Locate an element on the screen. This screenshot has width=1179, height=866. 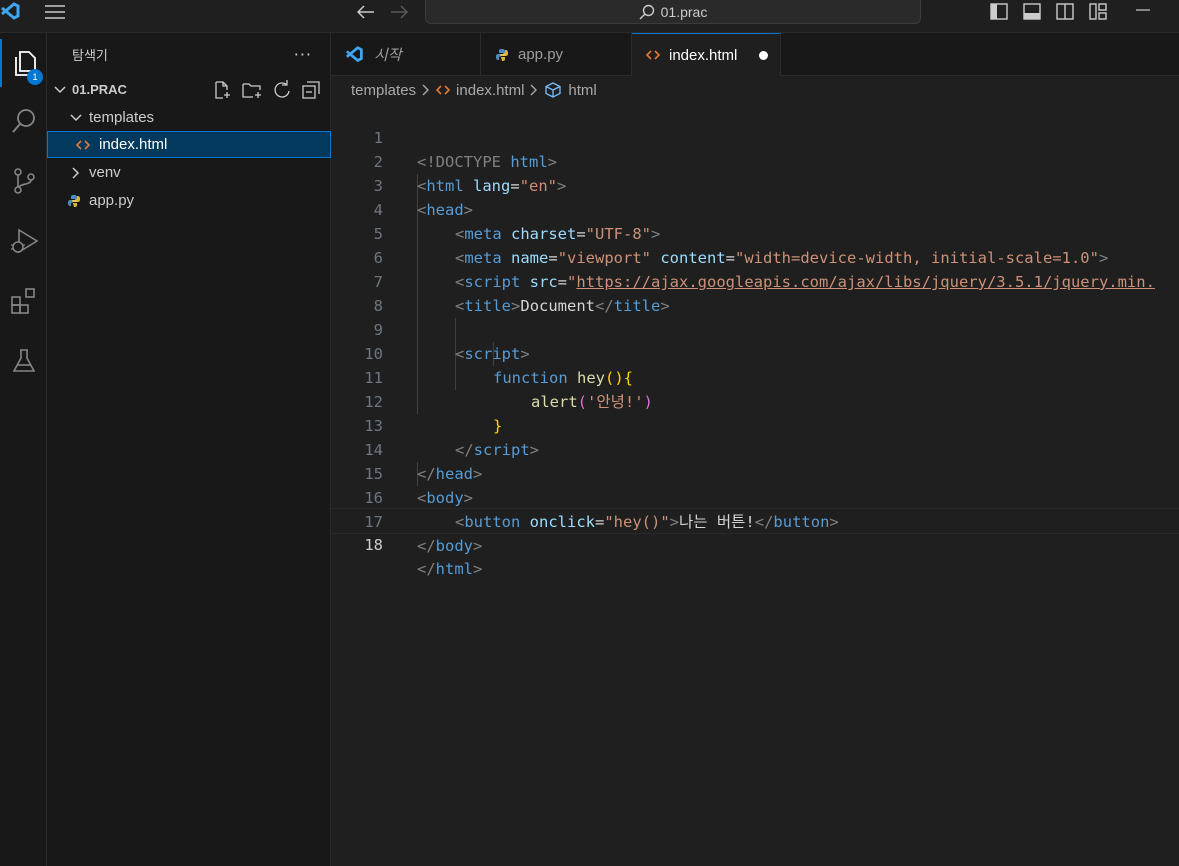
code-line-current: 18 </html> is located at coordinates (755, 543).